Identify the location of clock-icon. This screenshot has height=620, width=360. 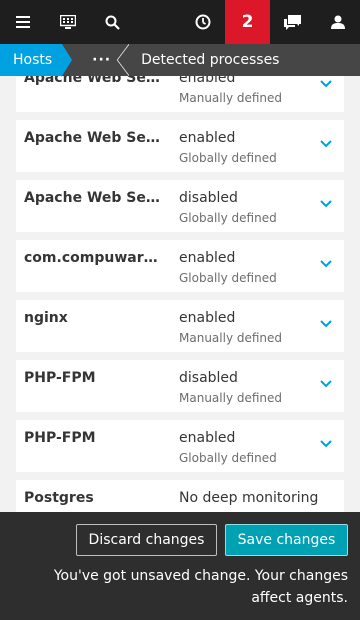
(202, 22).